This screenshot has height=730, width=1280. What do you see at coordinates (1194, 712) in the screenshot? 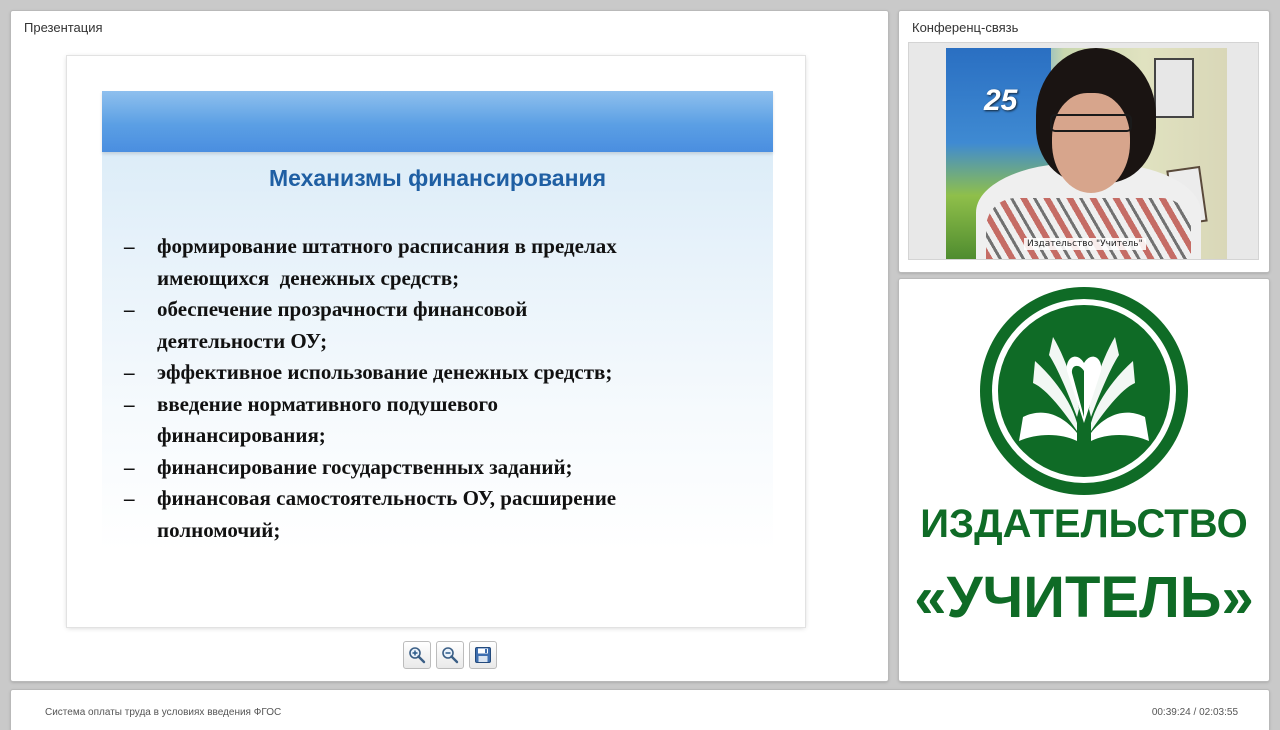
I see `playback-time: 00:39:24 / 02:03:55` at bounding box center [1194, 712].